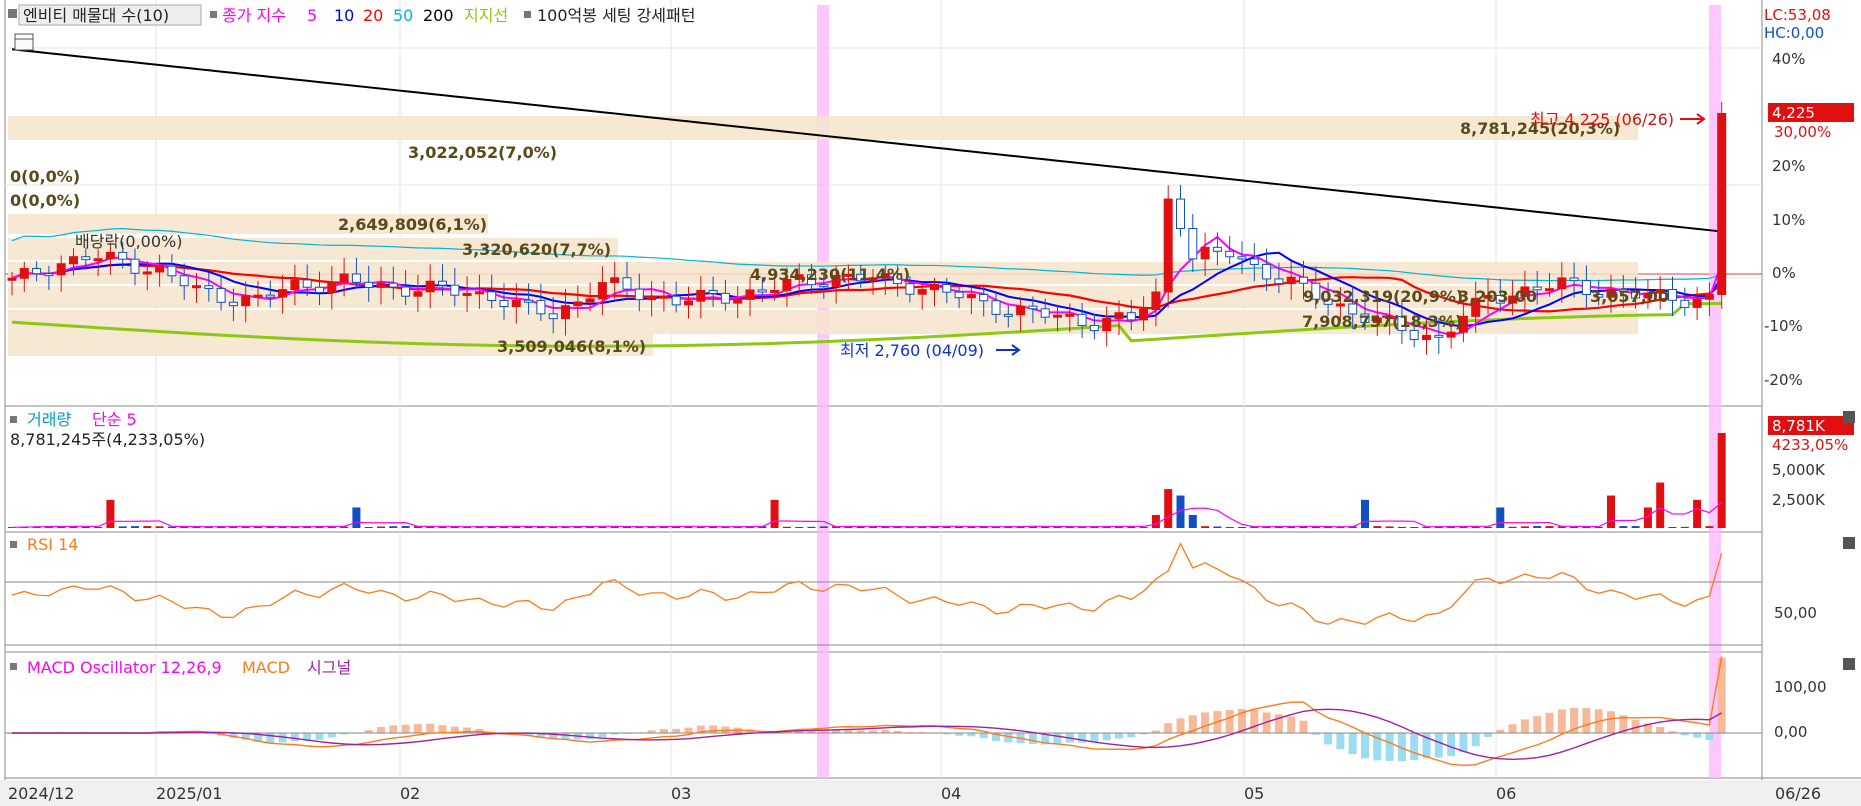  Describe the element at coordinates (49, 419) in the screenshot. I see `volume-title: 거래량` at that location.